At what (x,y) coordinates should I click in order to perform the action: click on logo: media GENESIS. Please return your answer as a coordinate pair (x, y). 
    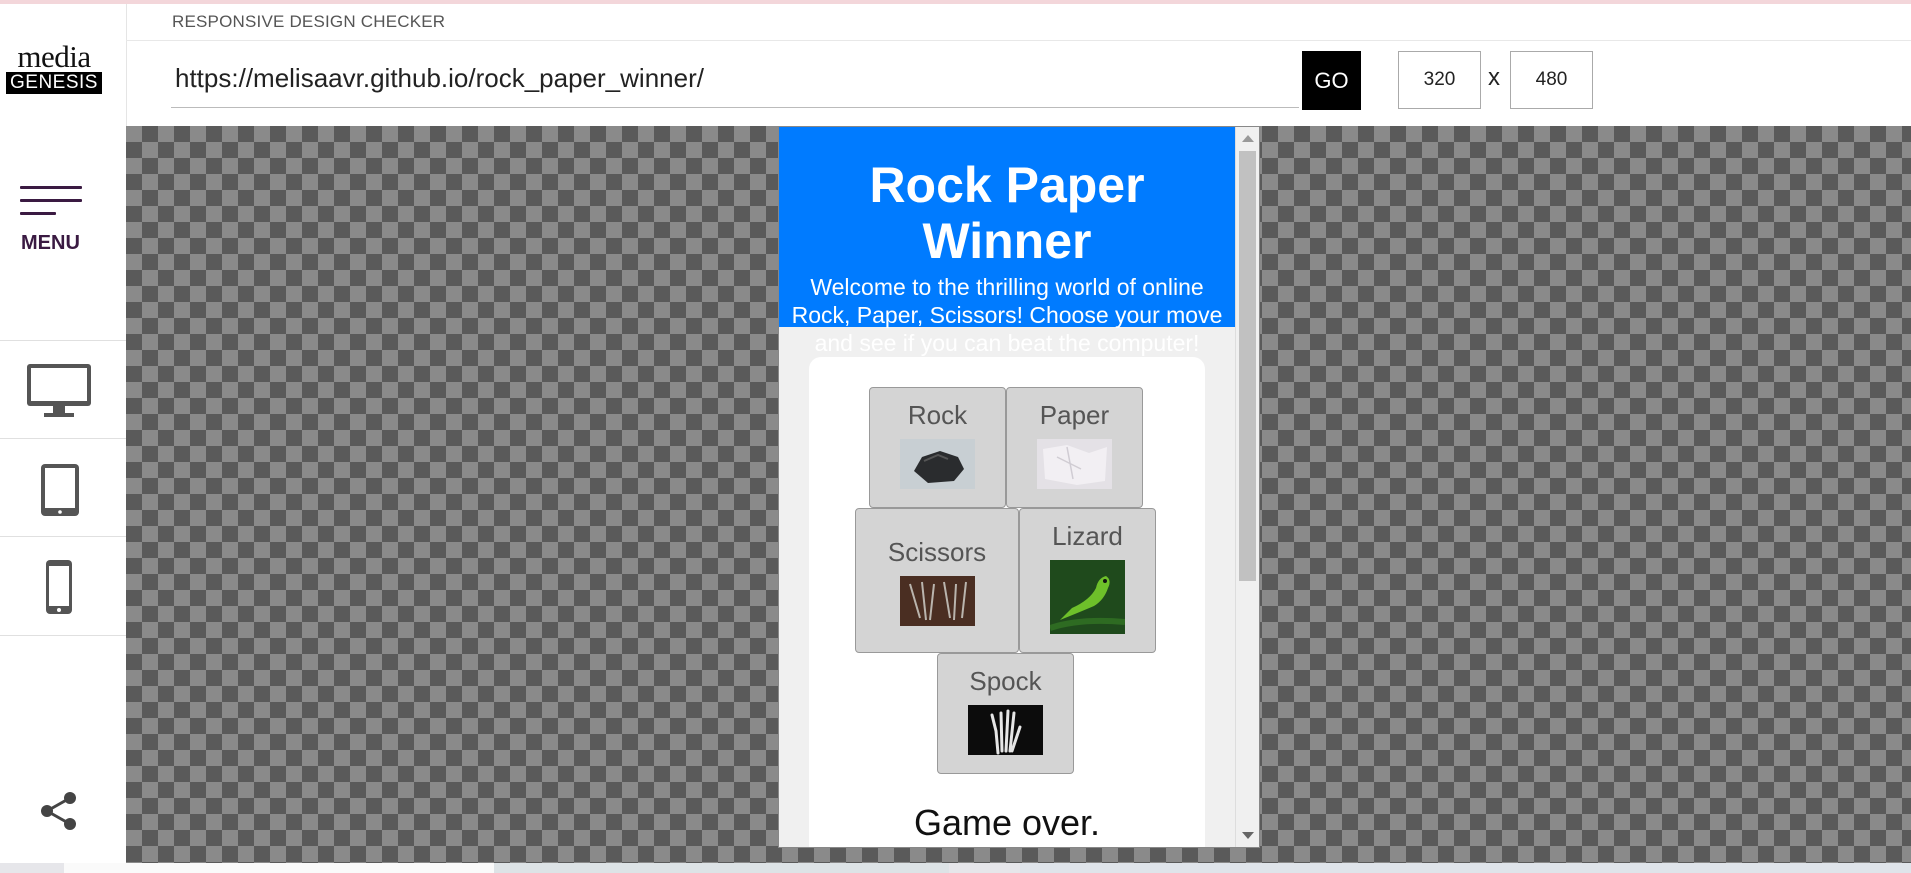
    Looking at the image, I should click on (54, 66).